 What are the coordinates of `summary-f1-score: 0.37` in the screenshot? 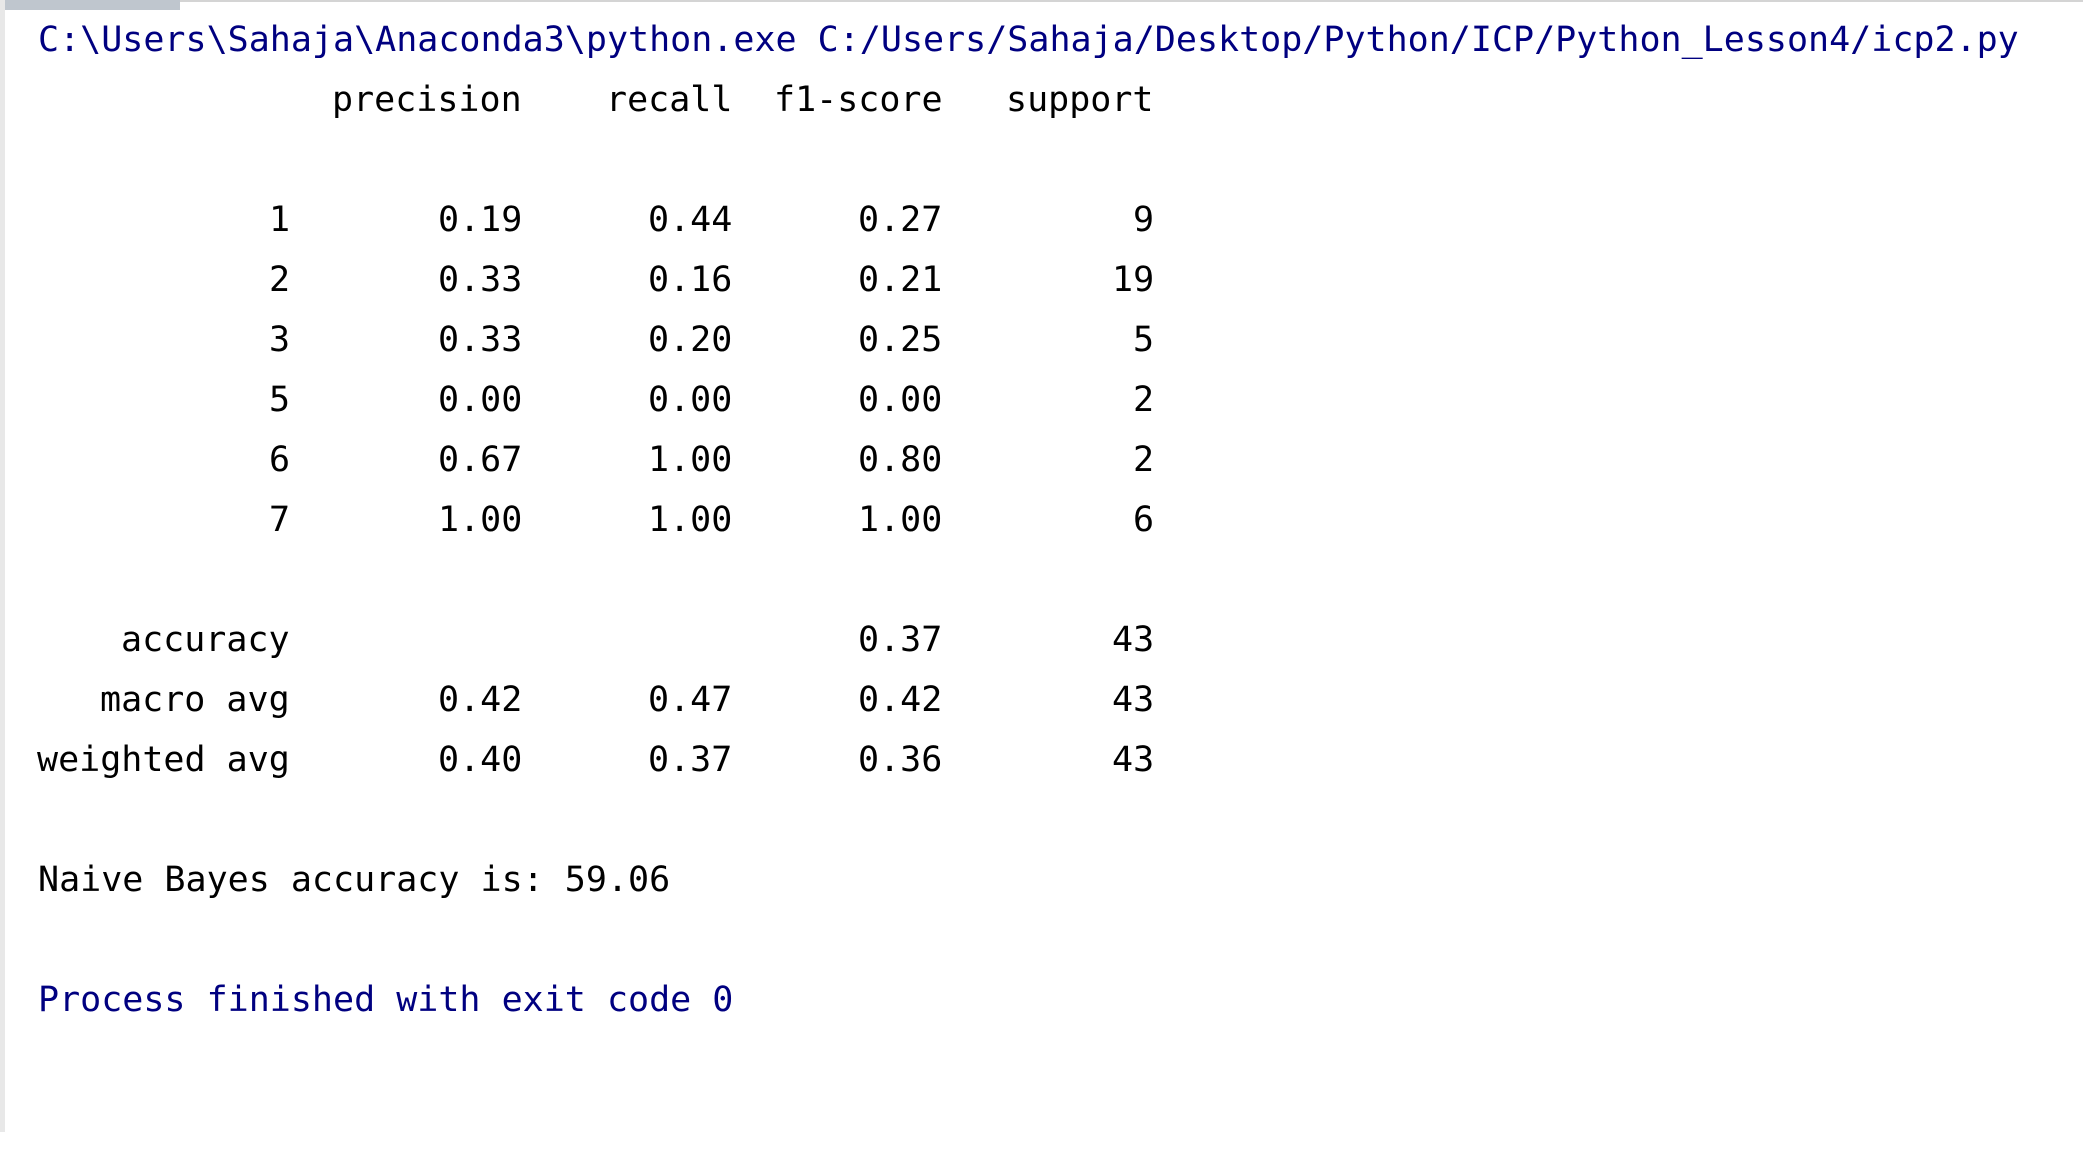 It's located at (900, 640).